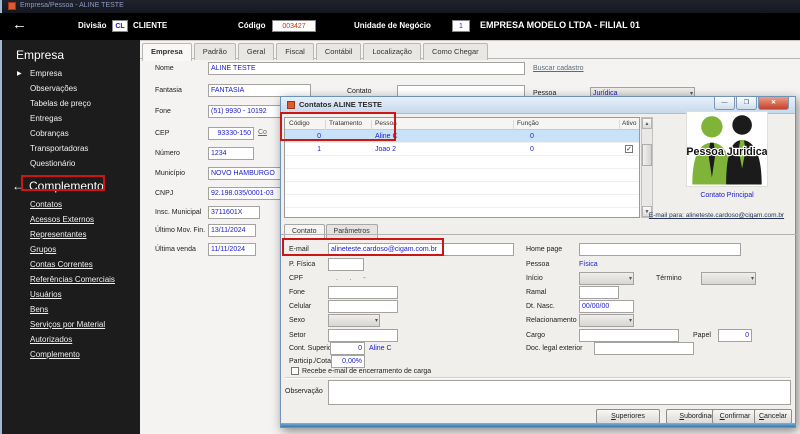 The width and height of the screenshot is (800, 434). I want to click on inicio-combo: ▾, so click(606, 278).